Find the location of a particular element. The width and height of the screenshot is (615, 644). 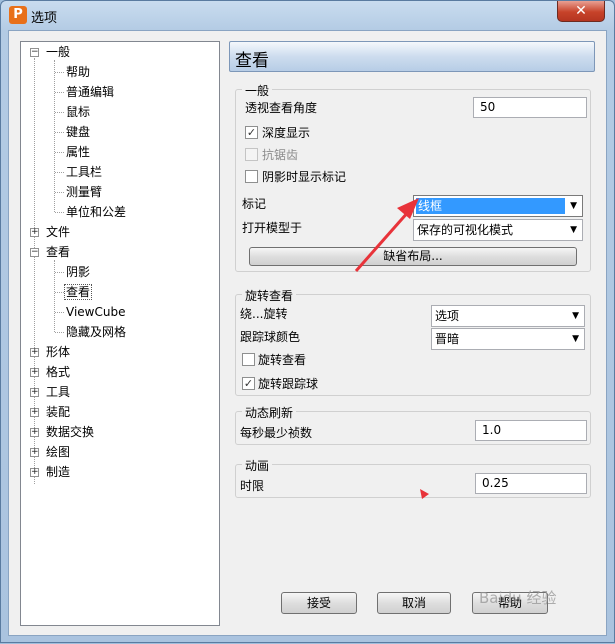

annotation-mark is located at coordinates (424, 494).